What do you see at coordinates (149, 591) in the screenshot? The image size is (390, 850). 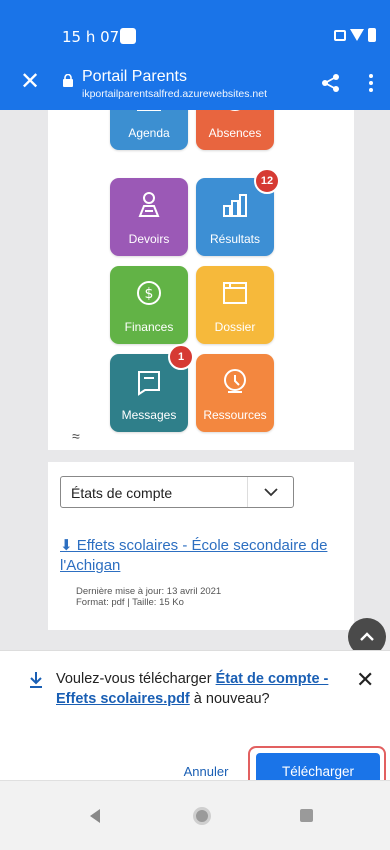 I see `document-updated: Dernière mise à jour: 13 avril 2021` at bounding box center [149, 591].